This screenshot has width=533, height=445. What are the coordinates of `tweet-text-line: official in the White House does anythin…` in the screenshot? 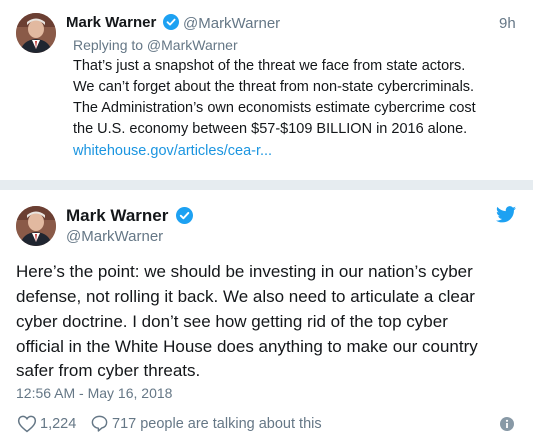 It's located at (247, 346).